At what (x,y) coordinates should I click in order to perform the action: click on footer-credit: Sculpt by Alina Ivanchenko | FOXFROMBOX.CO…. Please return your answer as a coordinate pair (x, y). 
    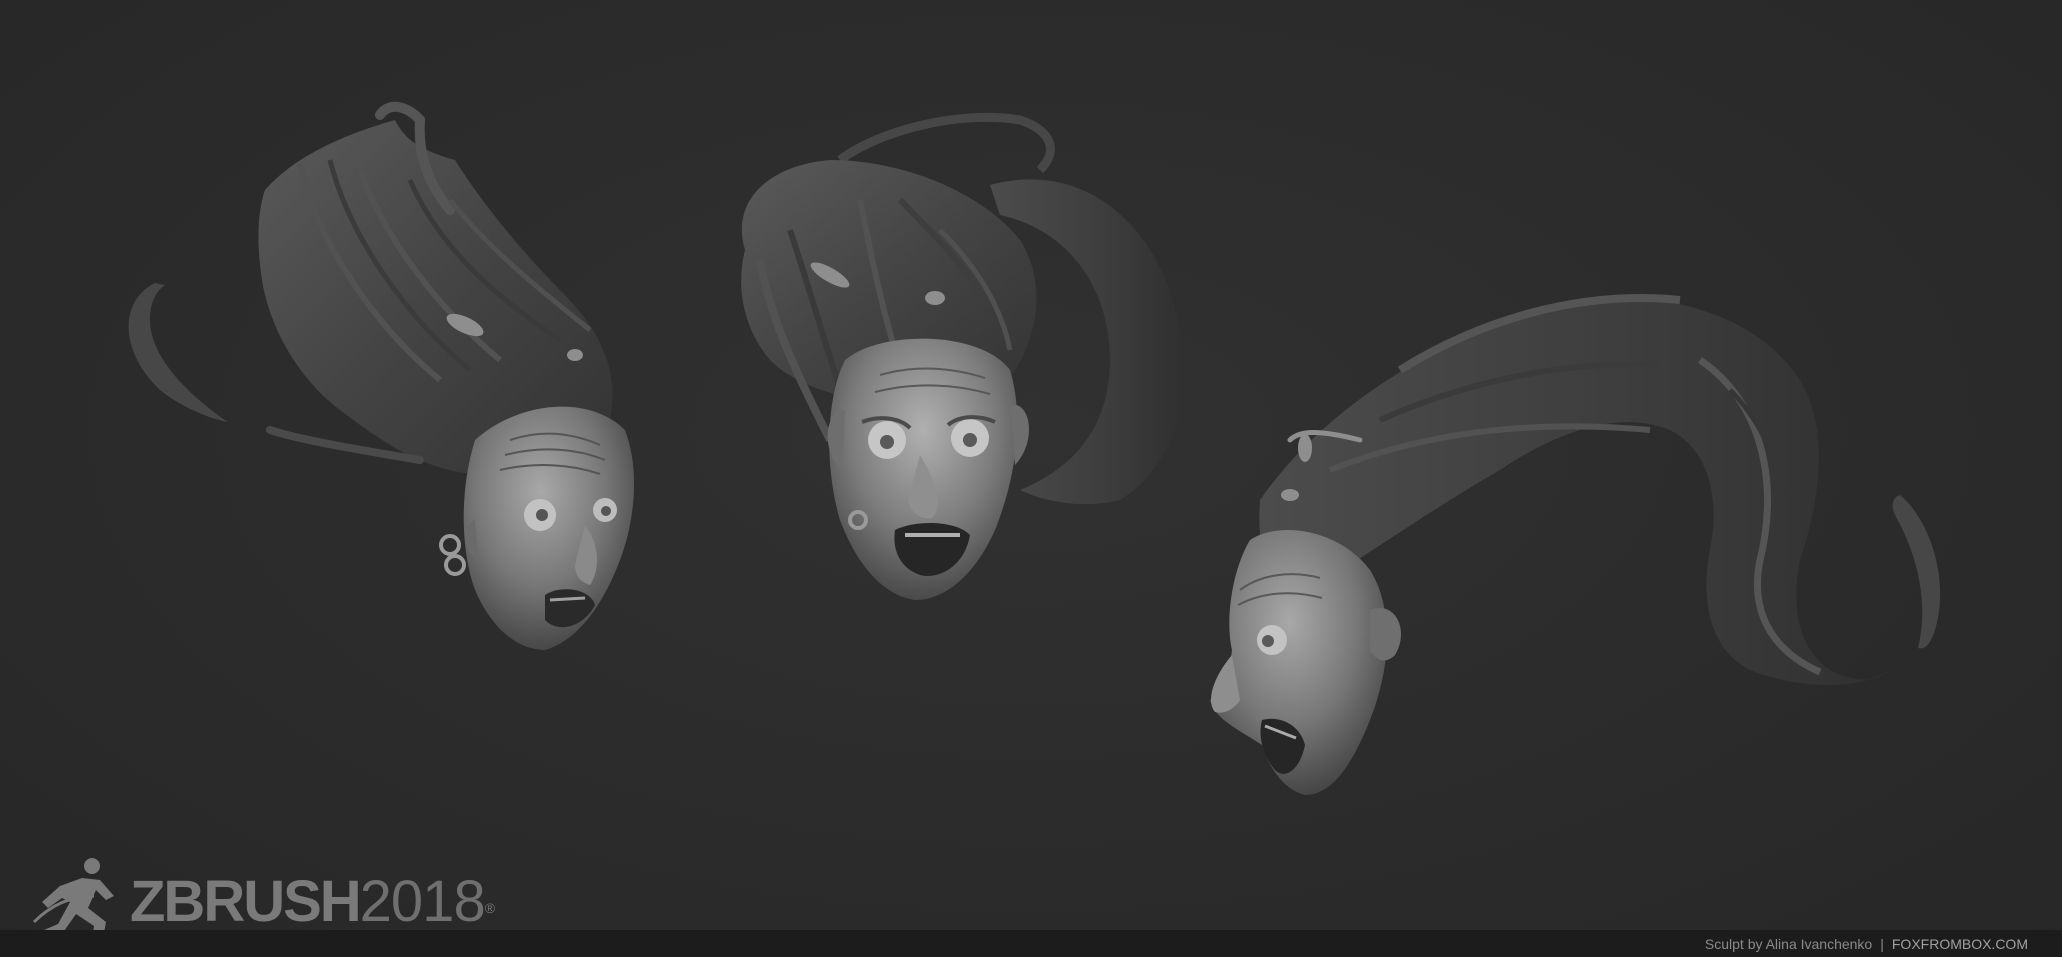
    Looking at the image, I should click on (1866, 944).